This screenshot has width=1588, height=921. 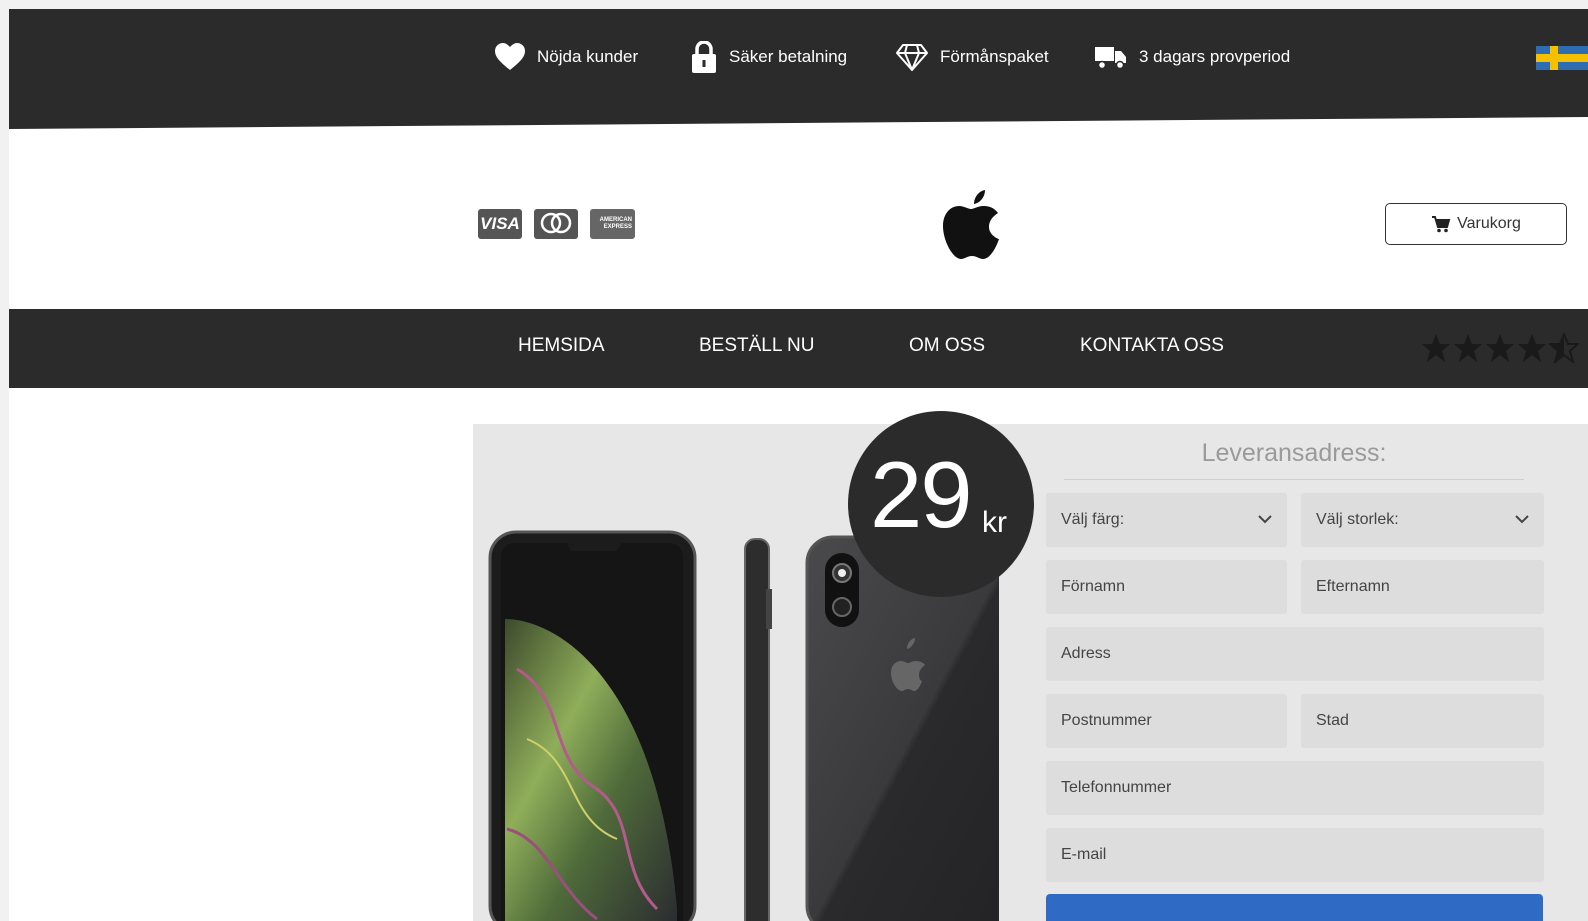 What do you see at coordinates (500, 224) in the screenshot?
I see `visa-card-icon: VISA` at bounding box center [500, 224].